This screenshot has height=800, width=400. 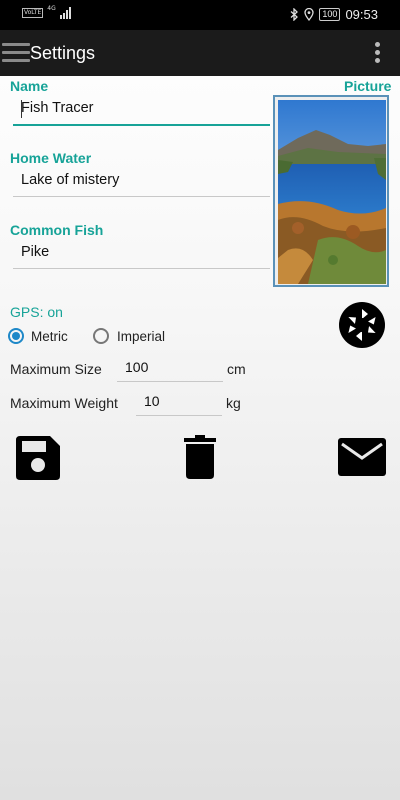 What do you see at coordinates (362, 325) in the screenshot?
I see `camera-shutter-icon` at bounding box center [362, 325].